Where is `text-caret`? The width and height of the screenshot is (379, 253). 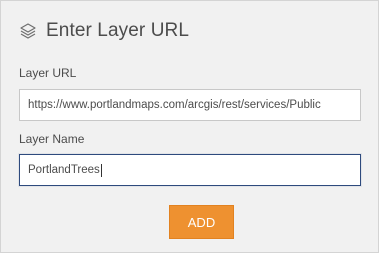 text-caret is located at coordinates (101, 170).